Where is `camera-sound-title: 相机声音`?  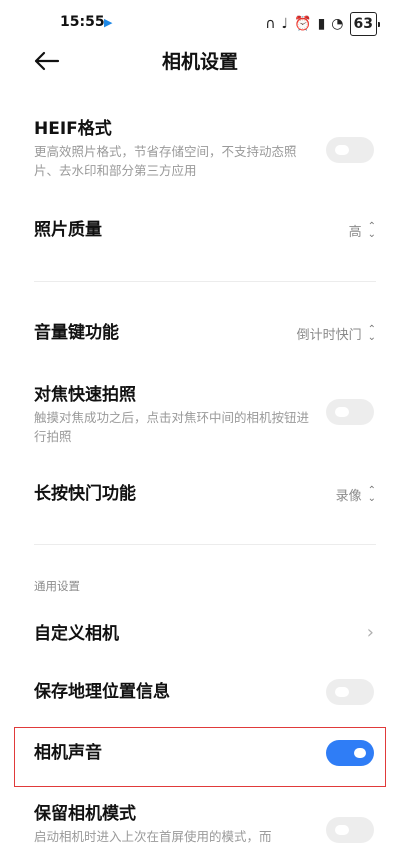
camera-sound-title: 相机声音 is located at coordinates (68, 753).